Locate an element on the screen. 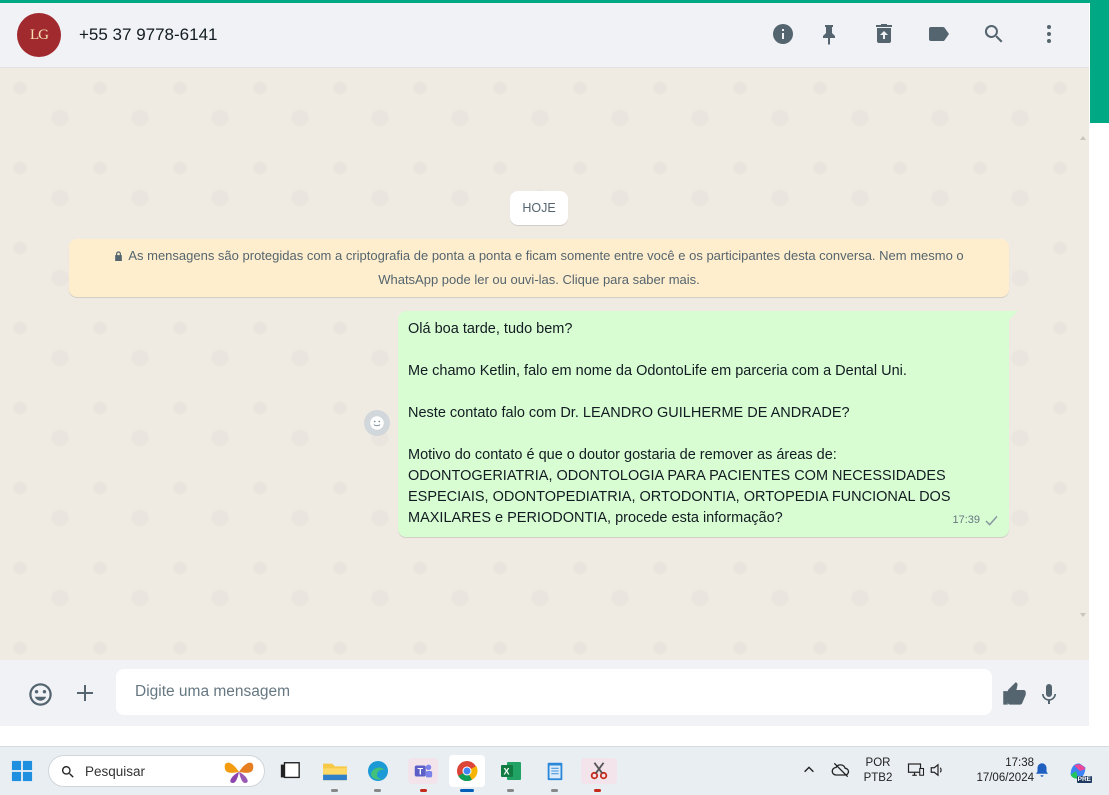  delete-icon is located at coordinates (884, 34).